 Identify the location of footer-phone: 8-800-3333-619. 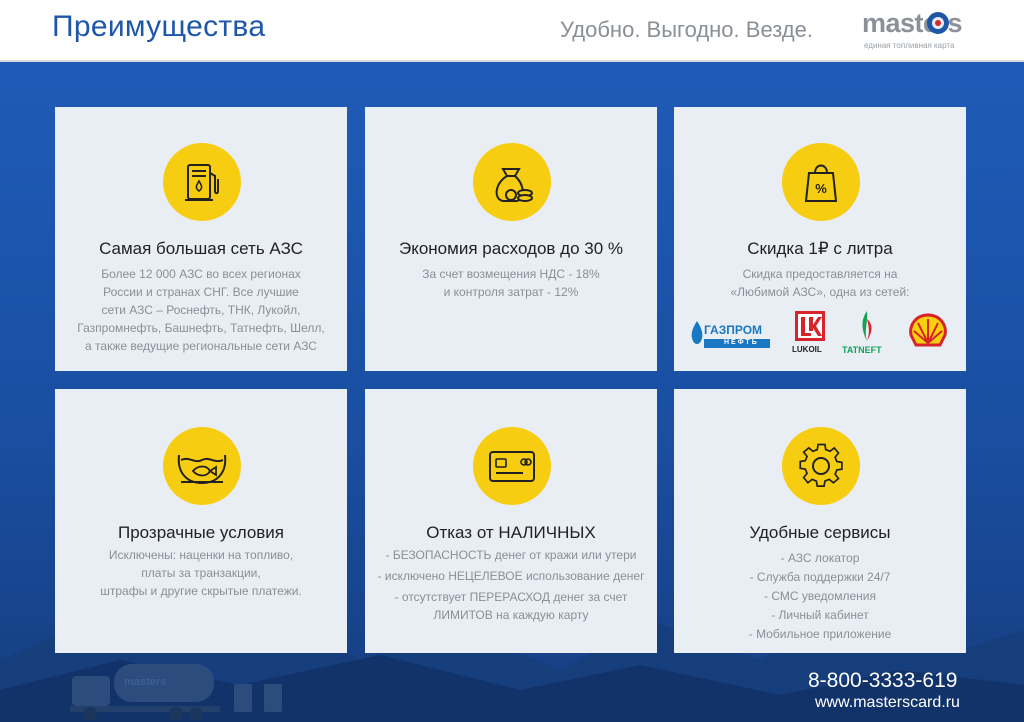
(883, 680).